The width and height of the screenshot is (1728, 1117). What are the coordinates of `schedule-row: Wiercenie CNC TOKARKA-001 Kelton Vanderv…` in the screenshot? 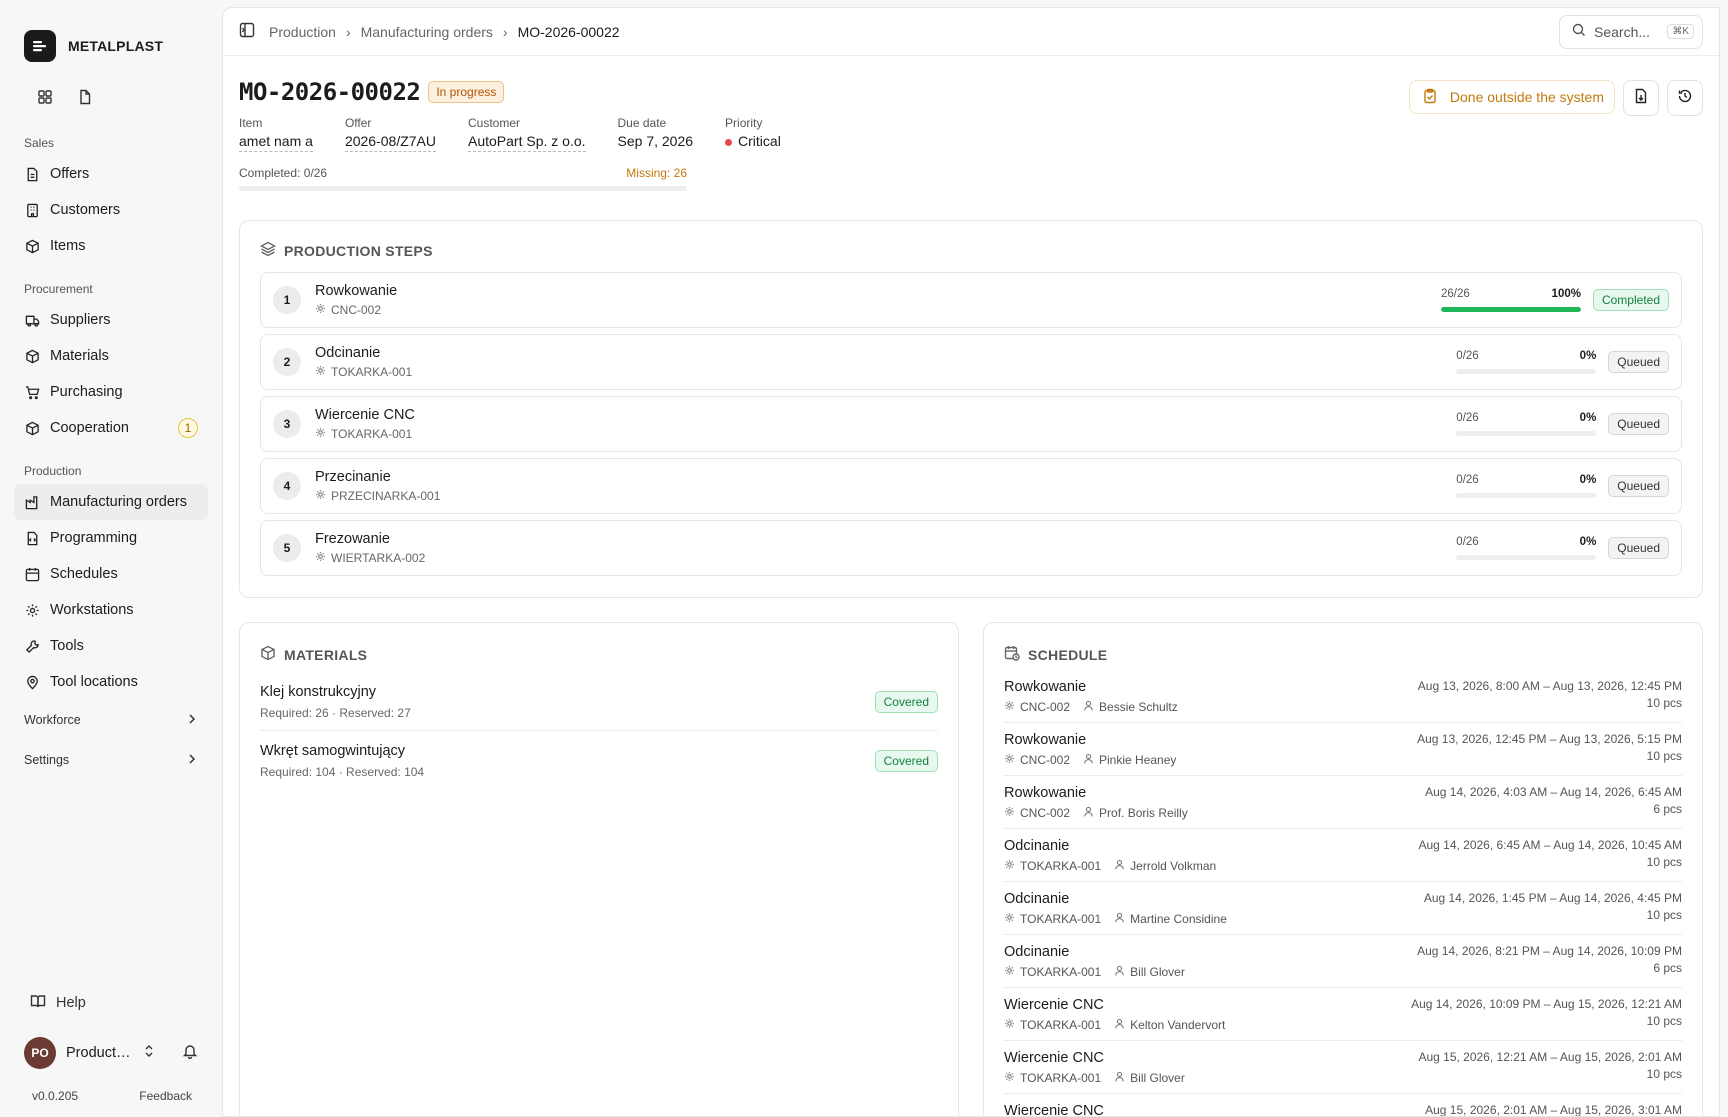 It's located at (1343, 1014).